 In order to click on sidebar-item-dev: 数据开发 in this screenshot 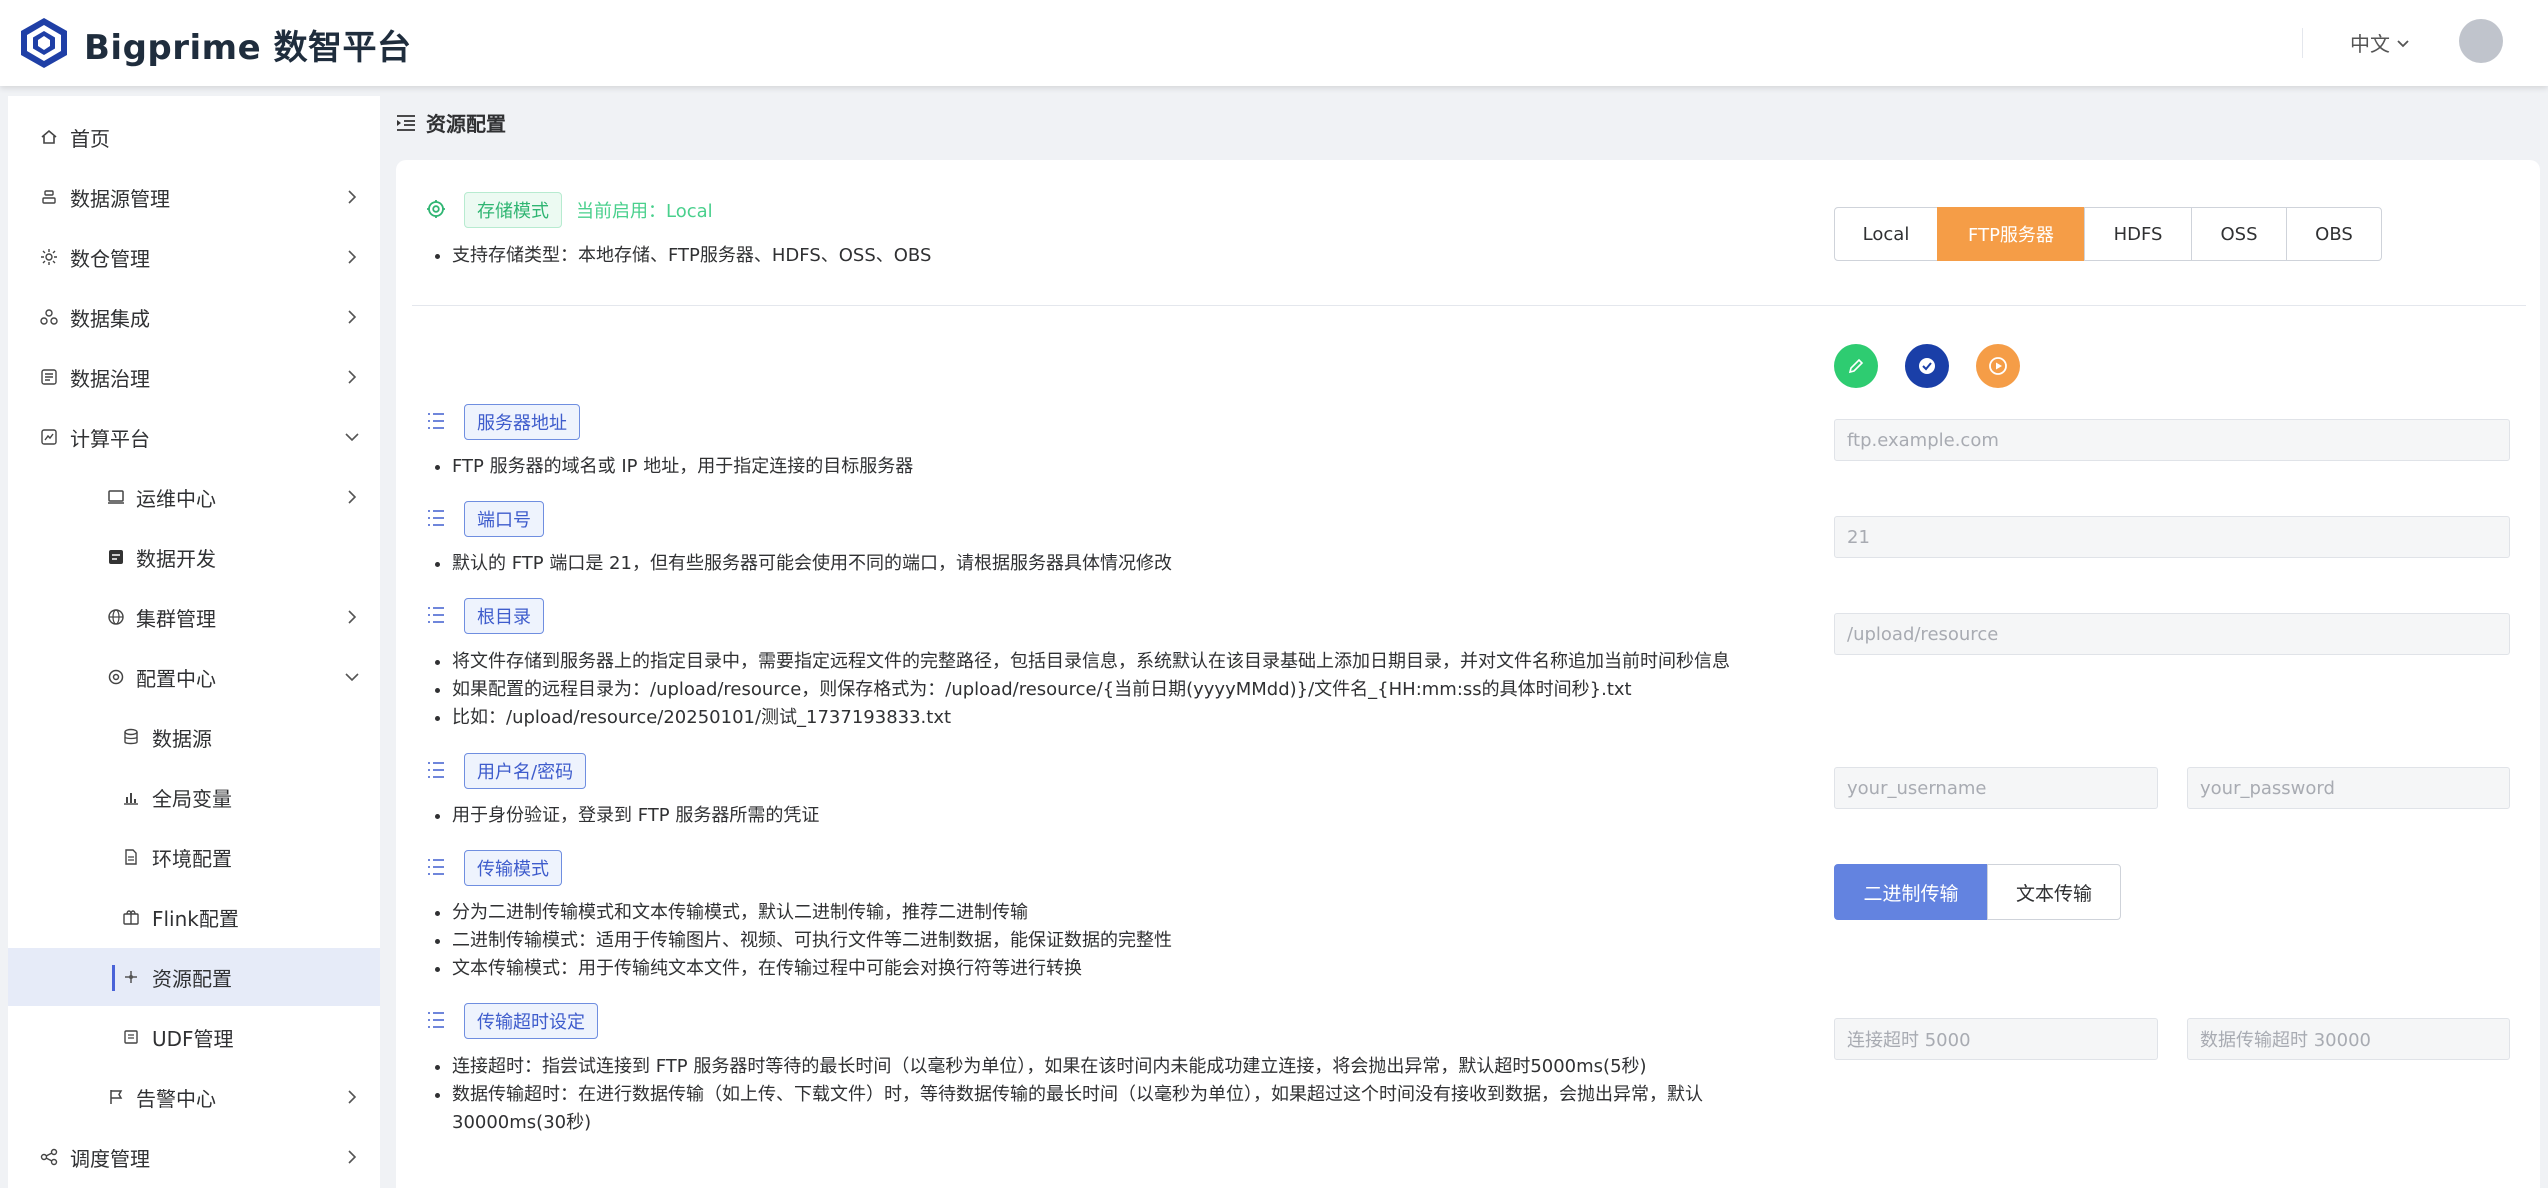, I will do `click(194, 557)`.